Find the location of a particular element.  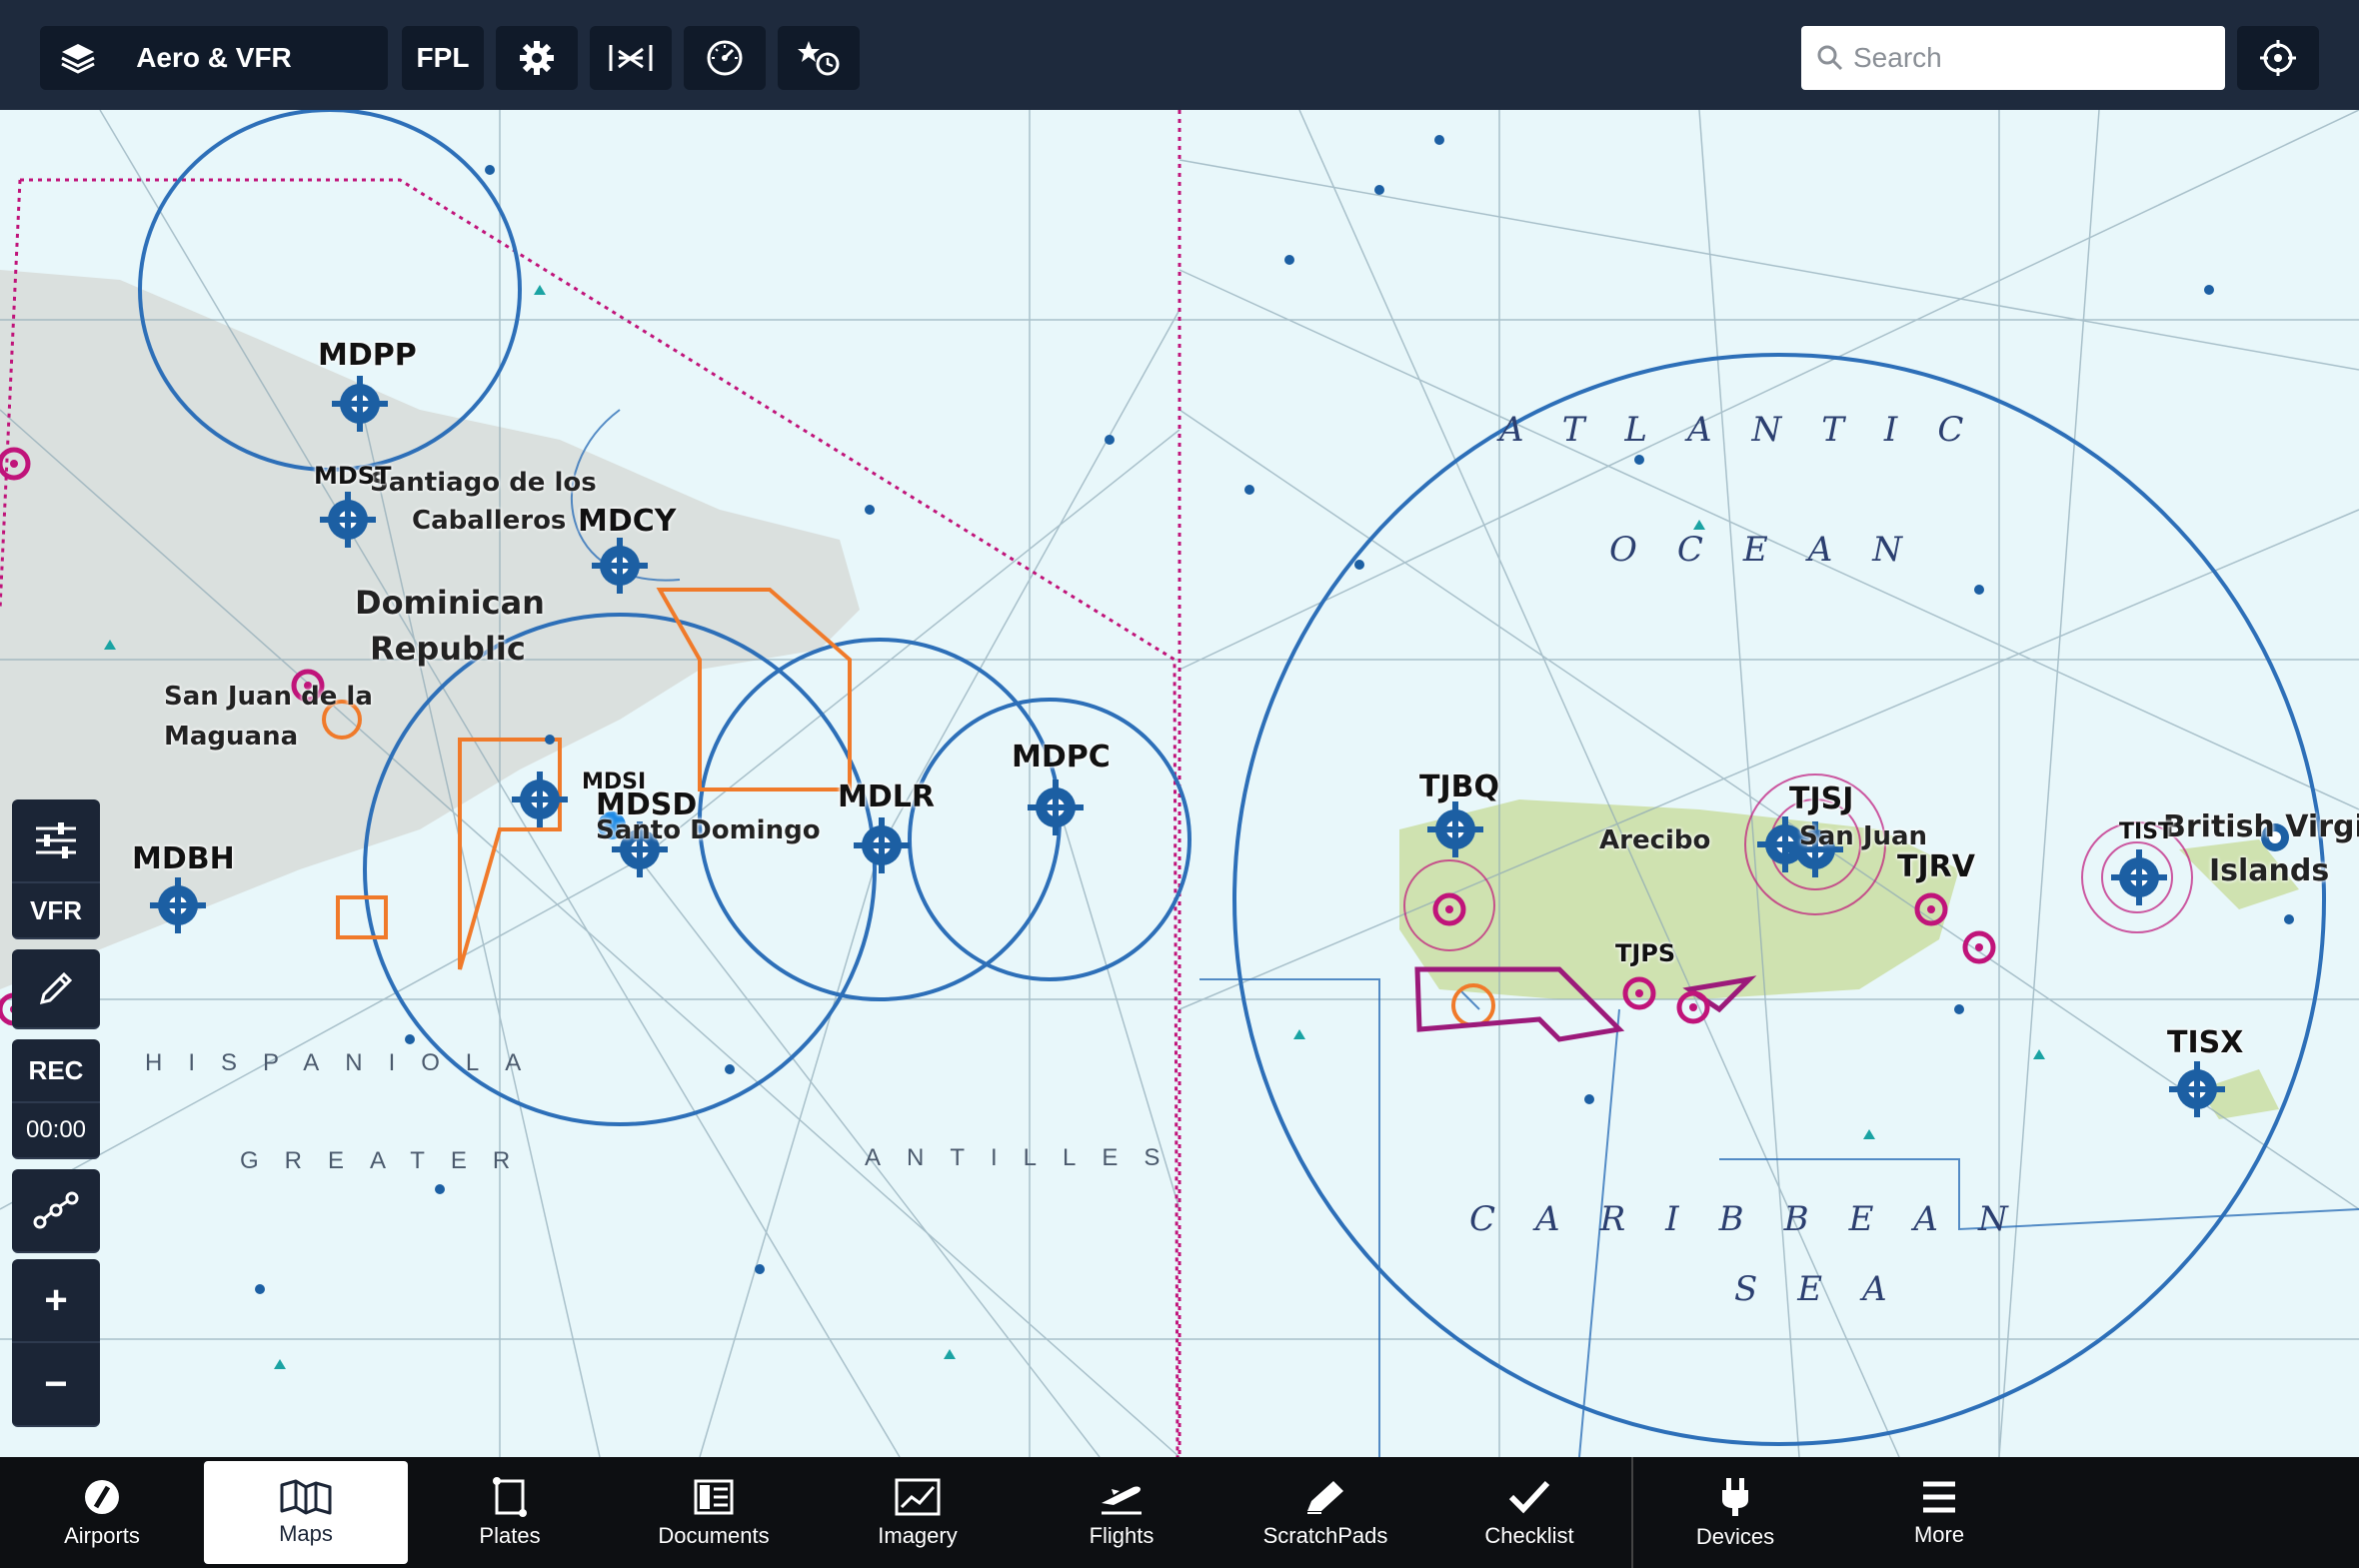

zoom-in-label: + is located at coordinates (56, 1300).